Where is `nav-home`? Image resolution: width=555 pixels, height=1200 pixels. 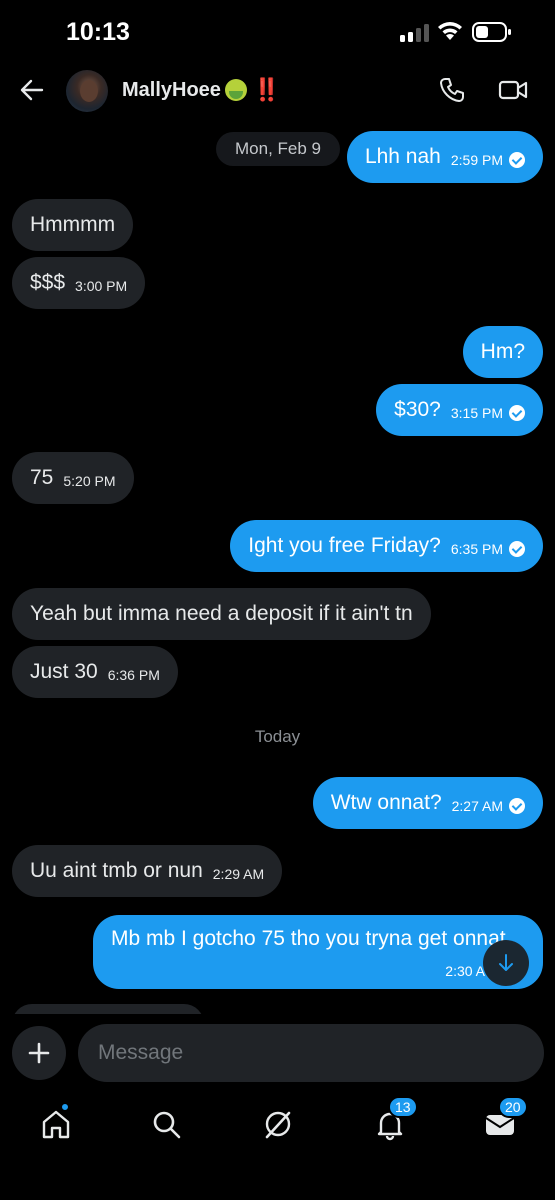 nav-home is located at coordinates (56, 1123).